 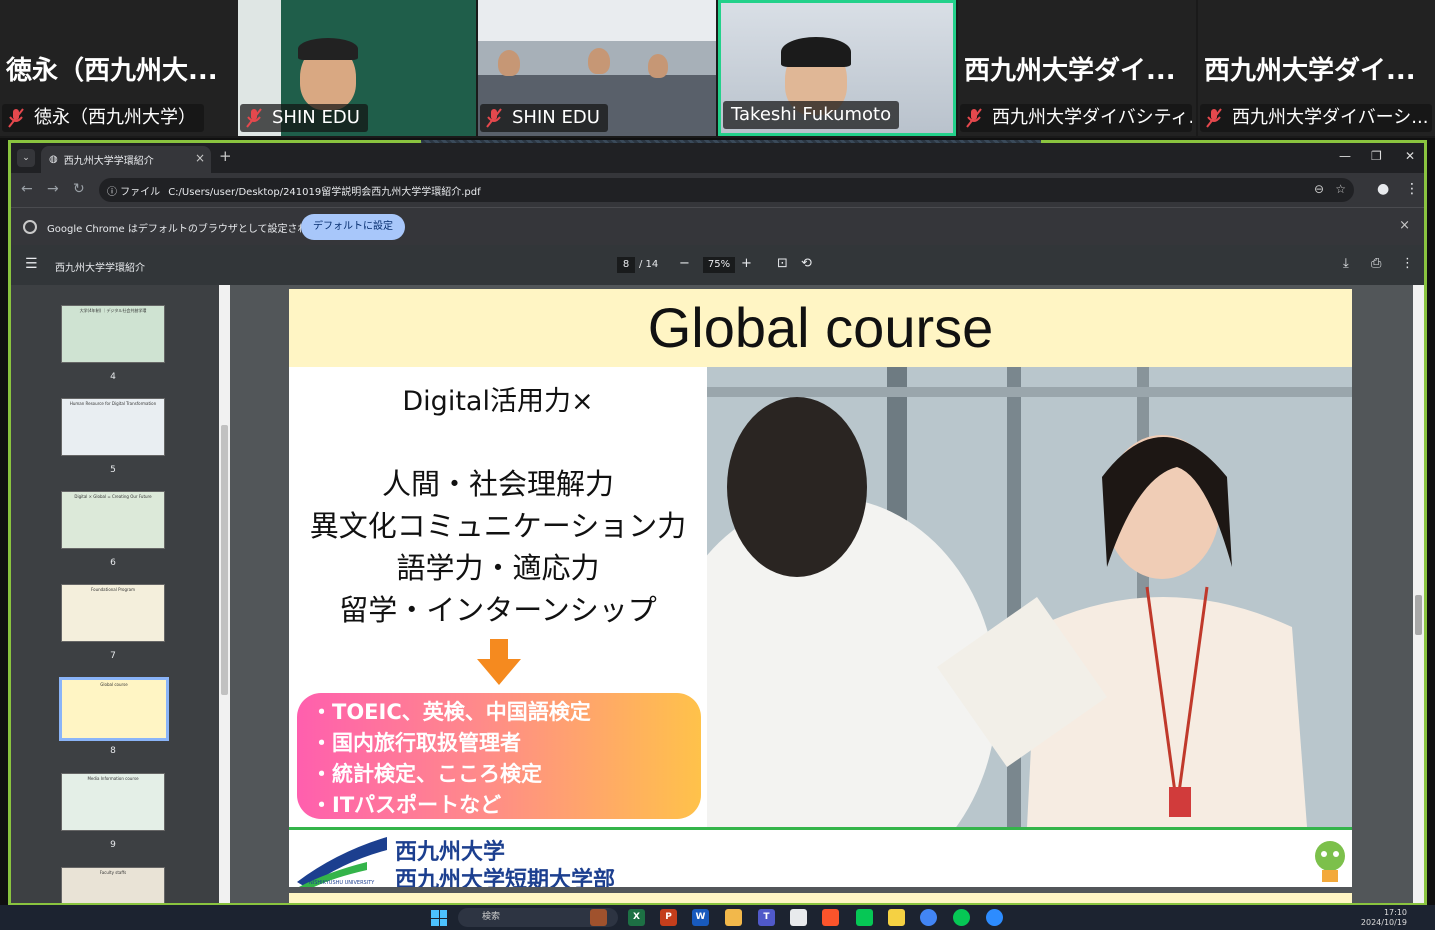 What do you see at coordinates (1376, 156) in the screenshot?
I see `restore-button: ❐` at bounding box center [1376, 156].